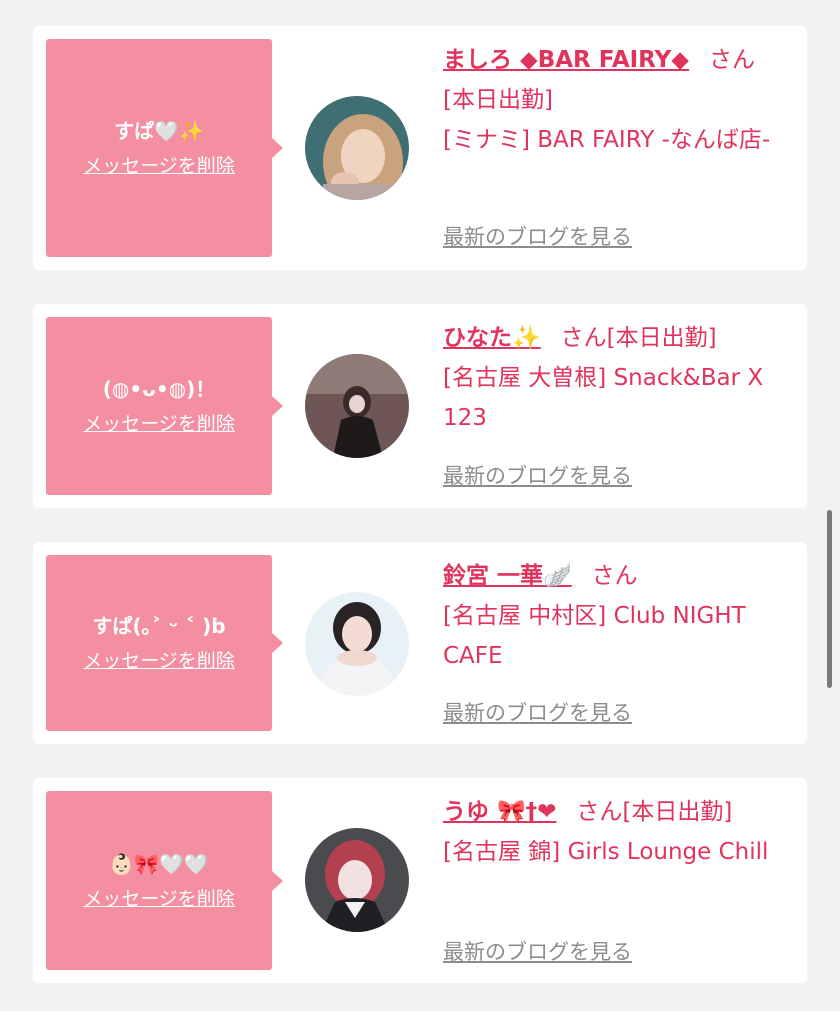 Image resolution: width=840 pixels, height=1011 pixels. I want to click on cast-info: 鈴宮 一華🪽 さん [名古屋 中村区] Club NIGHT CAFE, so click(618, 616).